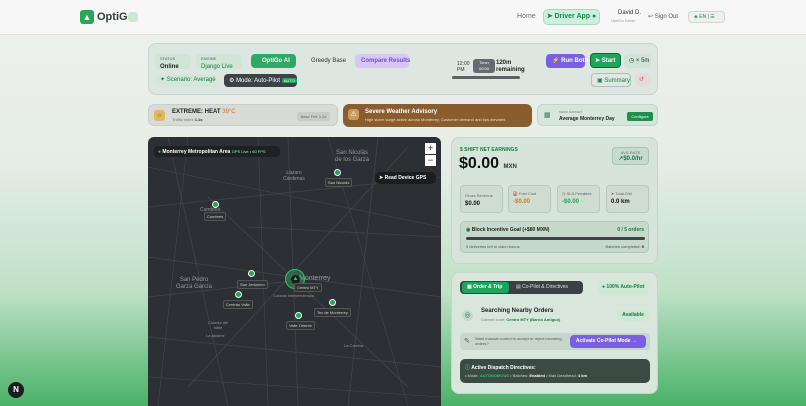  Describe the element at coordinates (643, 80) in the screenshot. I see `reset-button: ↺` at that location.